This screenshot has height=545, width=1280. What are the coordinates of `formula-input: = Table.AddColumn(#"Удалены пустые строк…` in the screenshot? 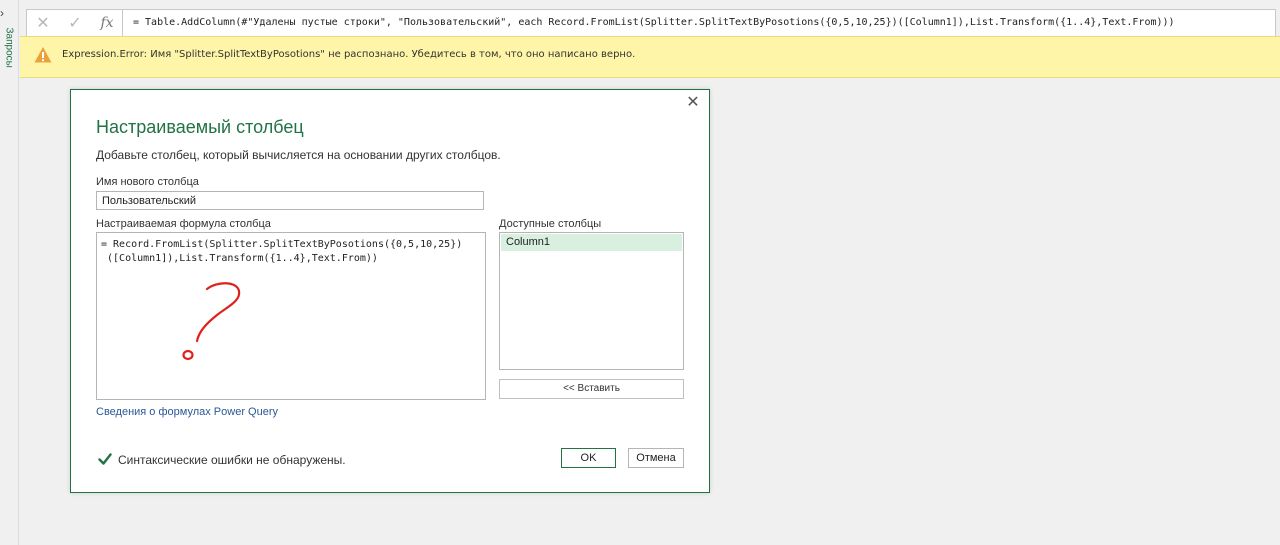 It's located at (699, 23).